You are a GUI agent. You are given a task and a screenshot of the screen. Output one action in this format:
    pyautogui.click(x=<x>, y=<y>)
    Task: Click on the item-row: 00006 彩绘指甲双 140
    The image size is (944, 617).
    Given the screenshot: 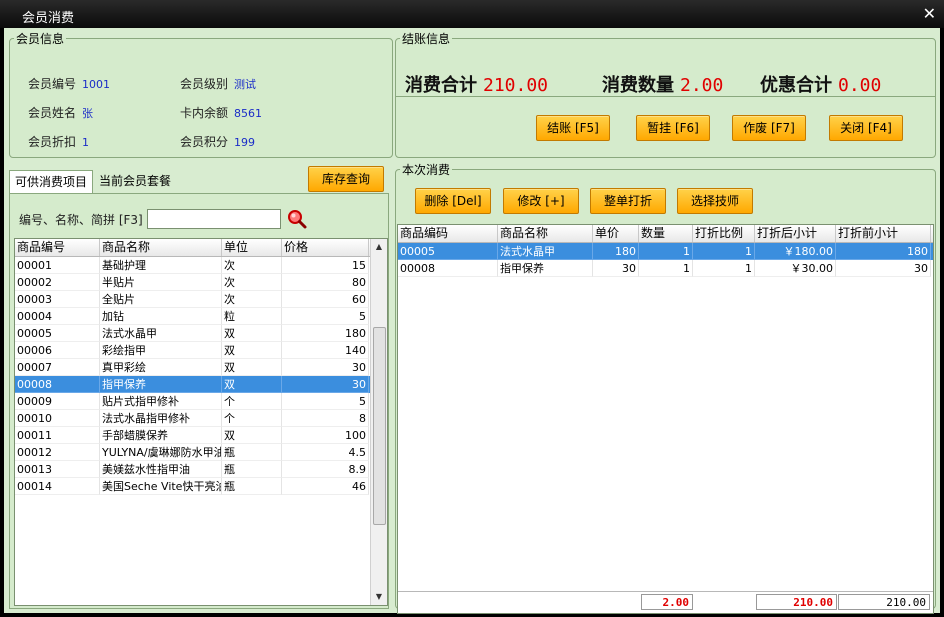 What is the action you would take?
    pyautogui.click(x=193, y=350)
    